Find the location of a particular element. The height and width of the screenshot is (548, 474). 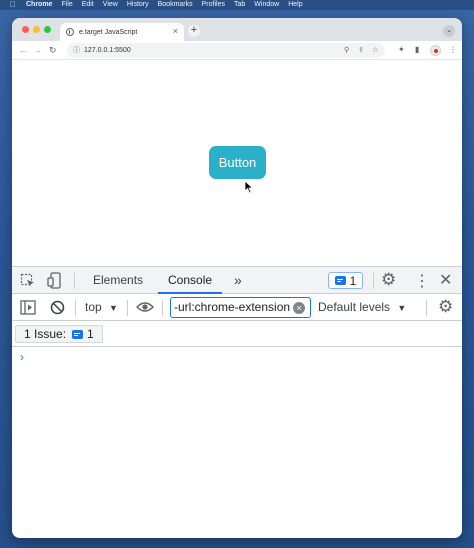

menubar-item-window: Window is located at coordinates (266, 5).